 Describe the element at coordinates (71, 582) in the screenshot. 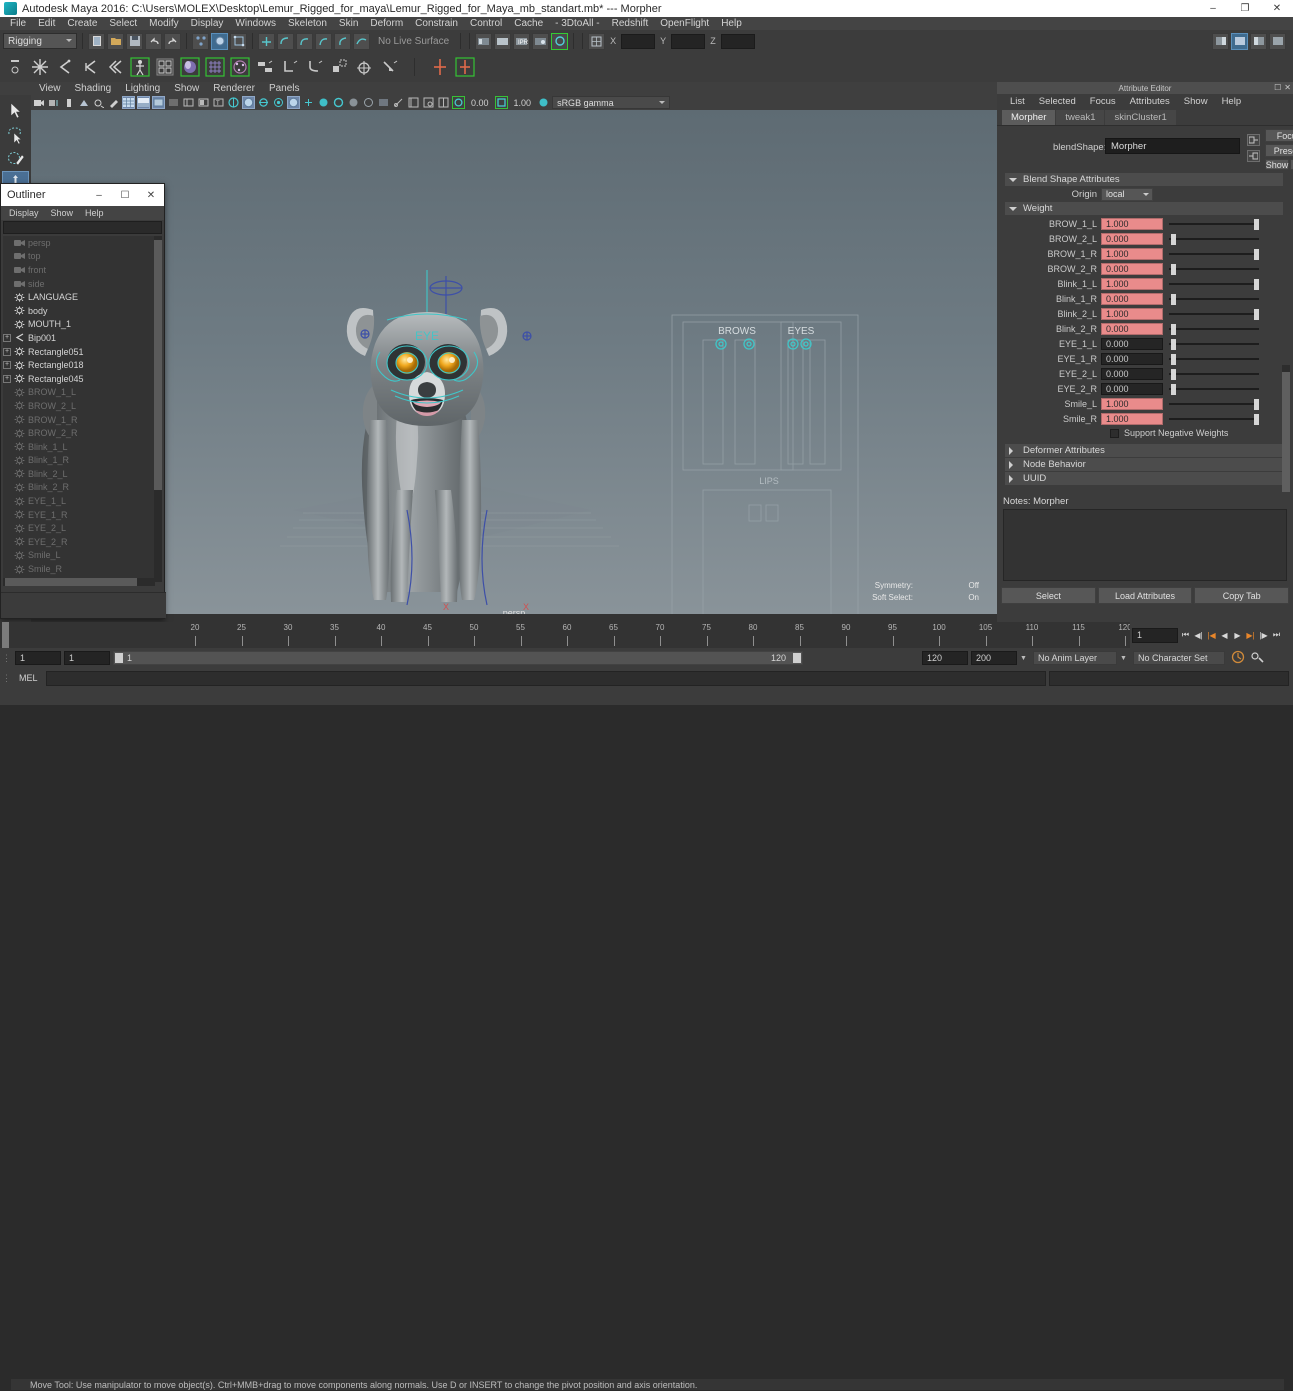

I see `outliner-horizontal-scrollbar-thumb` at that location.